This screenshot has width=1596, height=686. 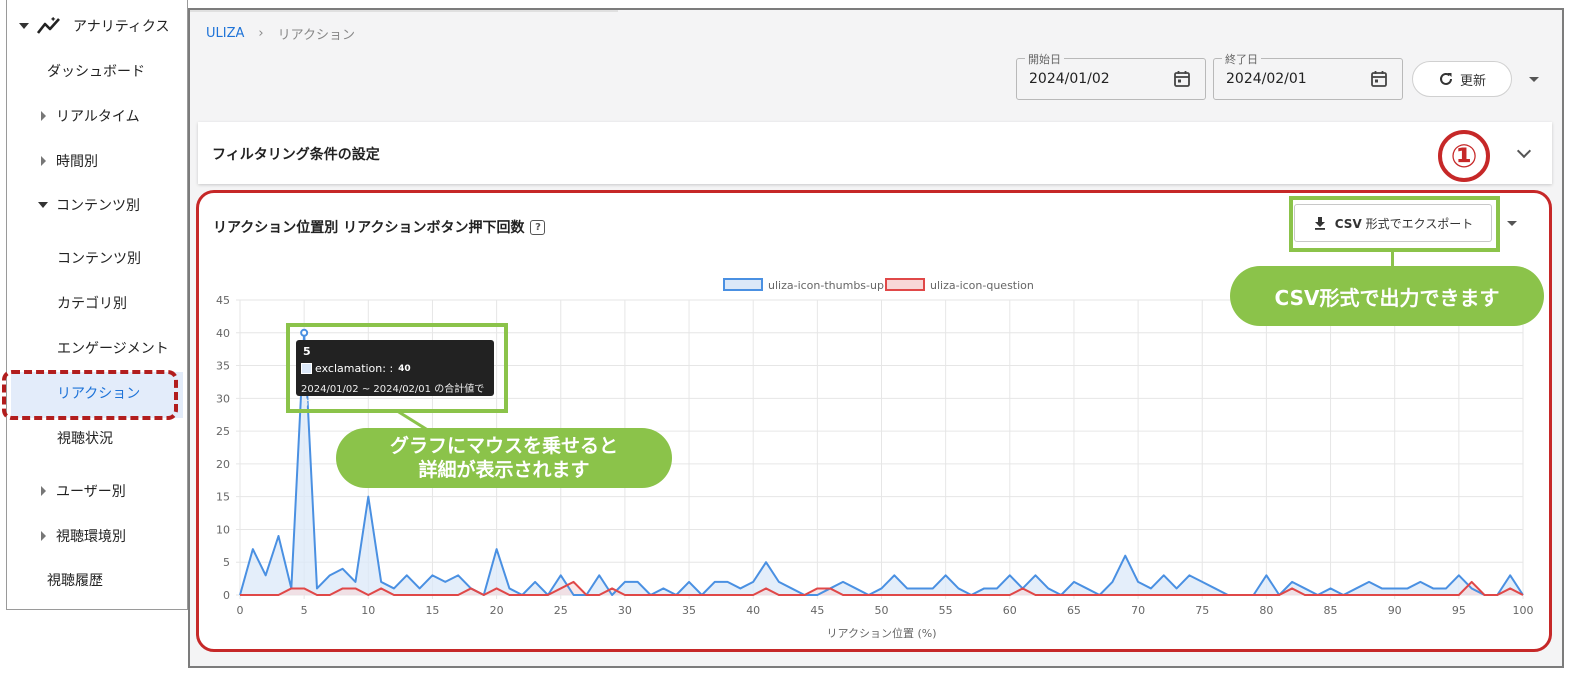 What do you see at coordinates (369, 228) in the screenshot?
I see `chart-title-text: リアクション位置別 リアクションボタン押下回数` at bounding box center [369, 228].